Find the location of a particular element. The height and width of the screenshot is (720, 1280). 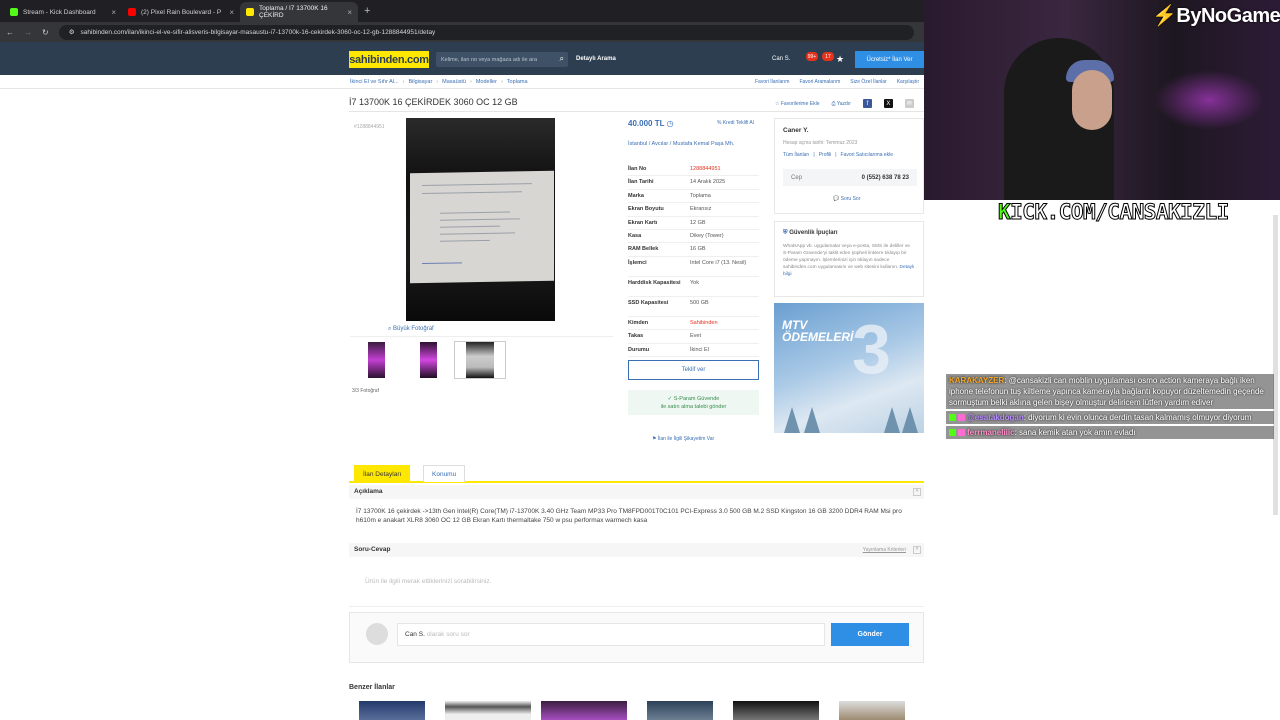

breadcrumb-item: Masaüstü is located at coordinates (454, 82).